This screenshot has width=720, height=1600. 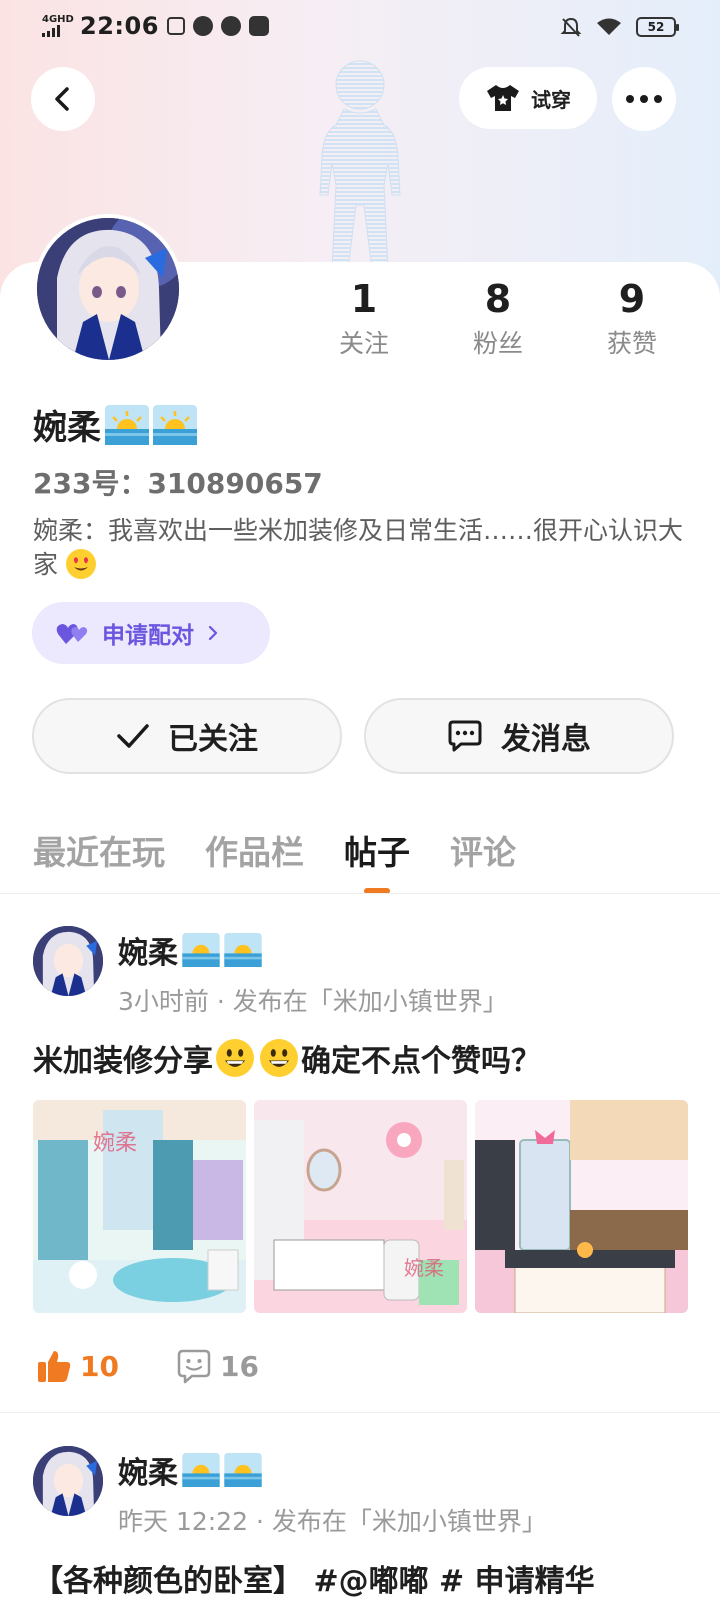 What do you see at coordinates (217, 1366) in the screenshot?
I see `comment-button: 16` at bounding box center [217, 1366].